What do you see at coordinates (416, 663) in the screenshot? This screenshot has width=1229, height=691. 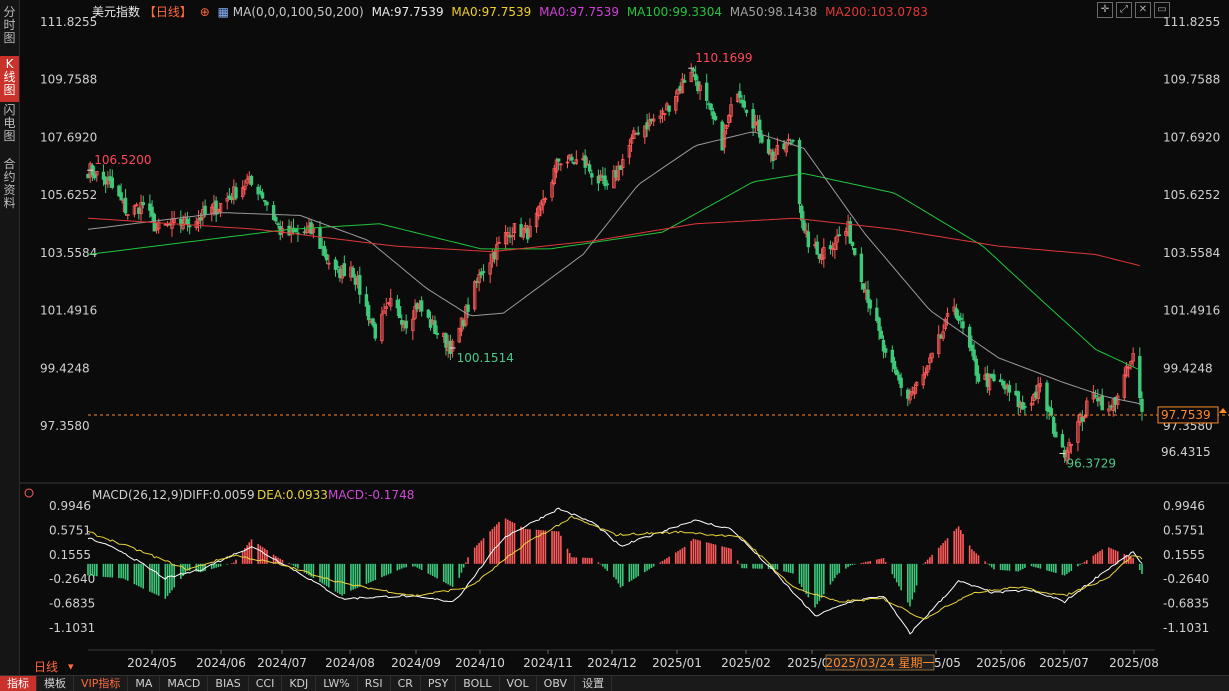 I see `x-tick-label: 2024/09` at bounding box center [416, 663].